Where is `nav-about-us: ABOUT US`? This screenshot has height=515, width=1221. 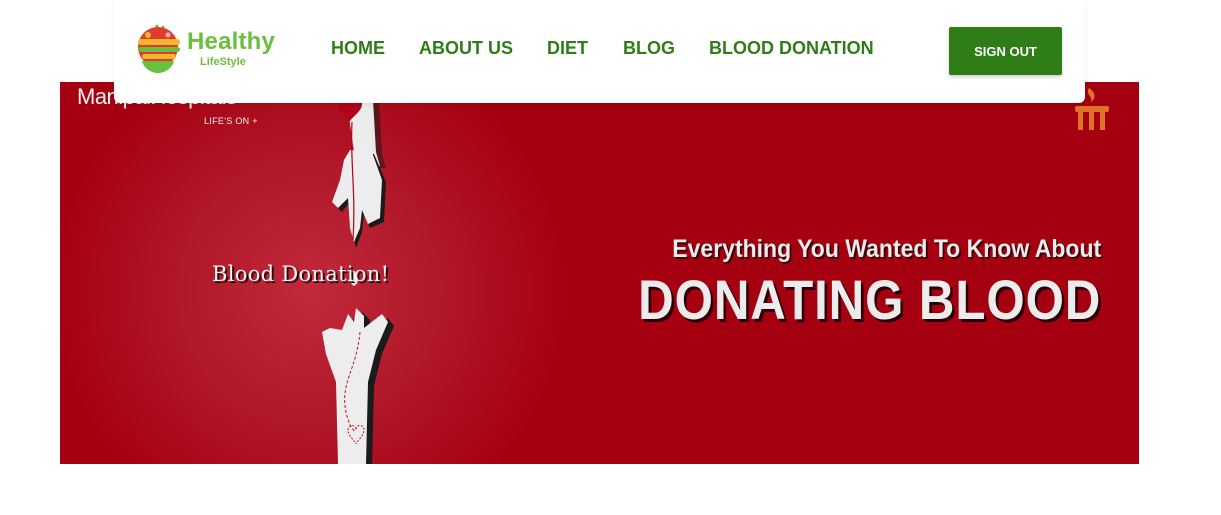 nav-about-us: ABOUT US is located at coordinates (466, 48).